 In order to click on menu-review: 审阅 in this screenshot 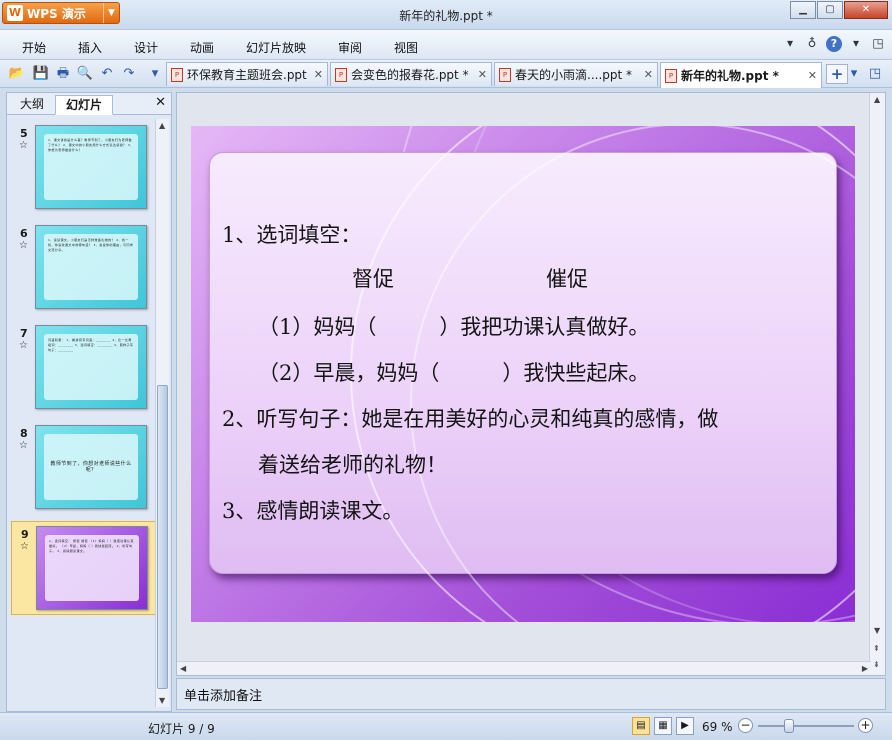, I will do `click(350, 47)`.